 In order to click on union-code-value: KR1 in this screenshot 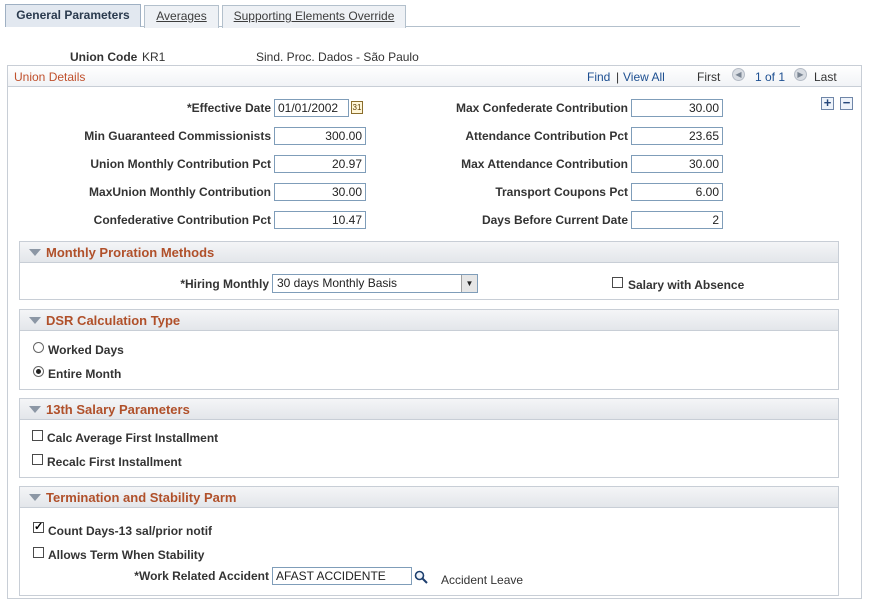, I will do `click(154, 57)`.